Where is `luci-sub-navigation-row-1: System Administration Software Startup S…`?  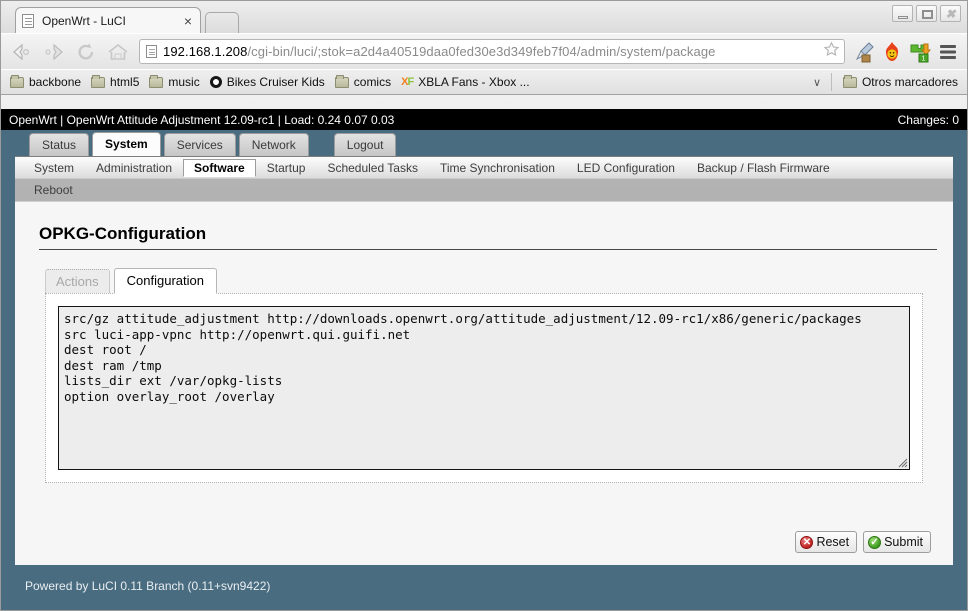
luci-sub-navigation-row-1: System Administration Software Startup S… is located at coordinates (484, 168).